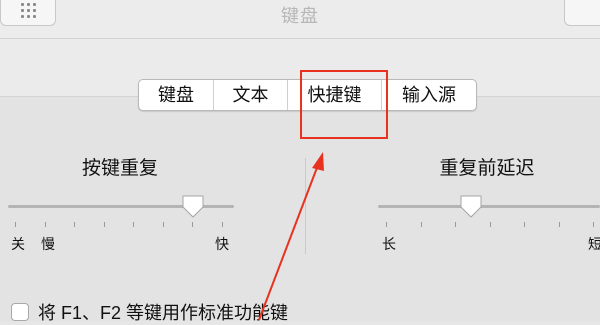 This screenshot has width=600, height=325. Describe the element at coordinates (300, 16) in the screenshot. I see `window-title: 键盘` at that location.